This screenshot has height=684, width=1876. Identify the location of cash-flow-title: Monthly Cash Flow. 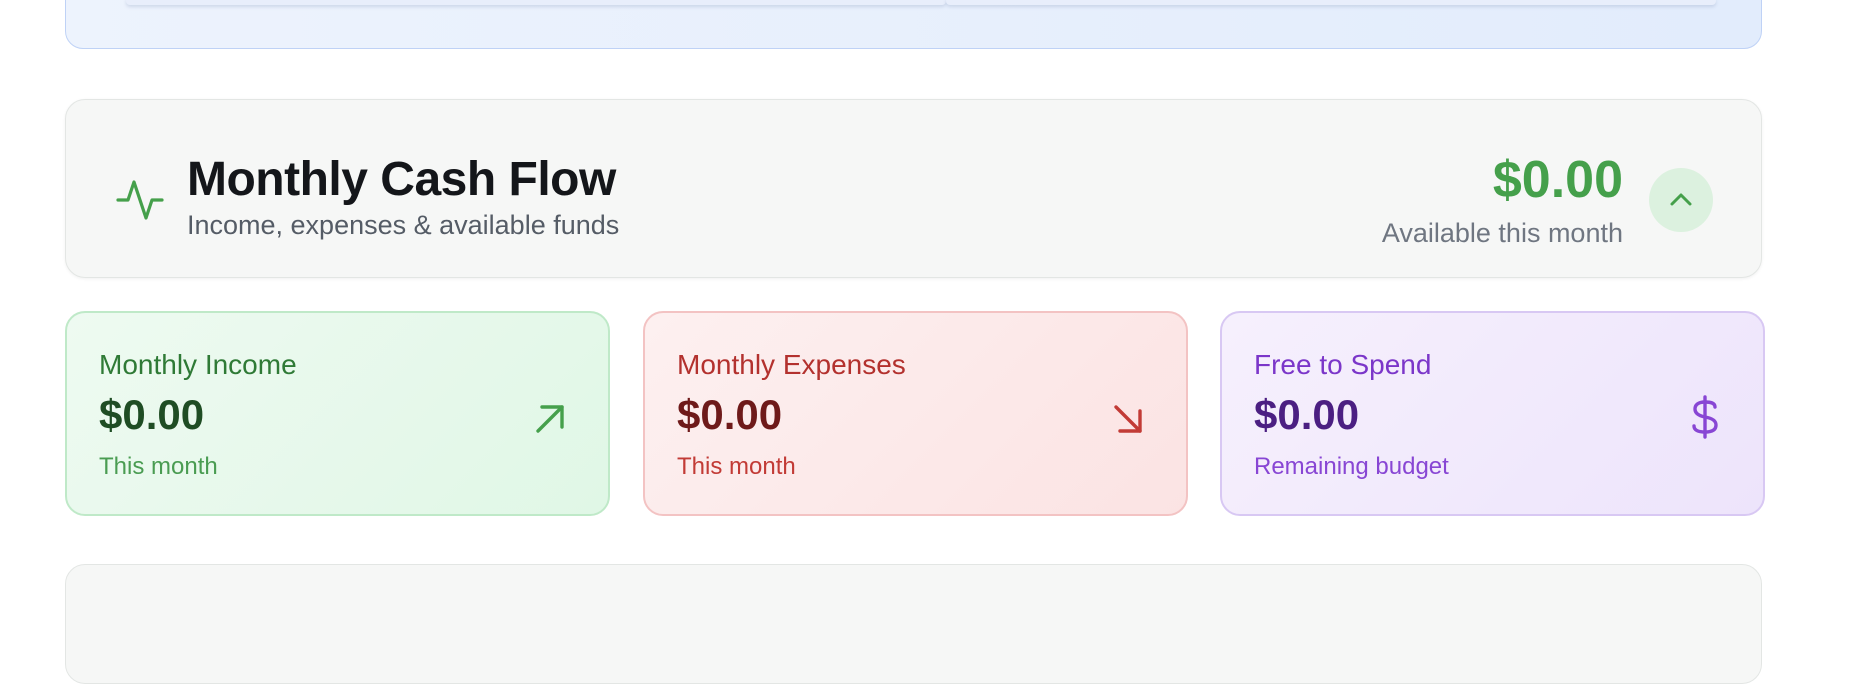
(401, 179).